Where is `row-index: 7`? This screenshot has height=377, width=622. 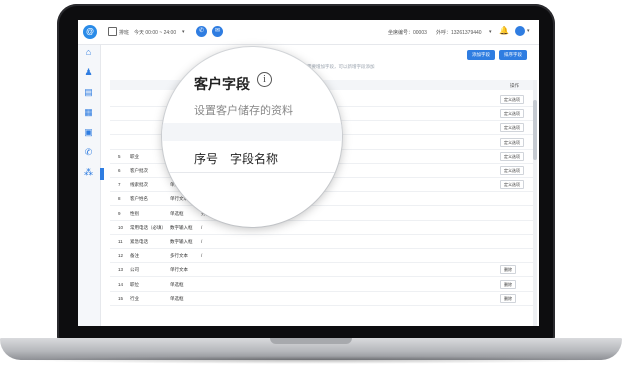
row-index: 7 is located at coordinates (119, 185).